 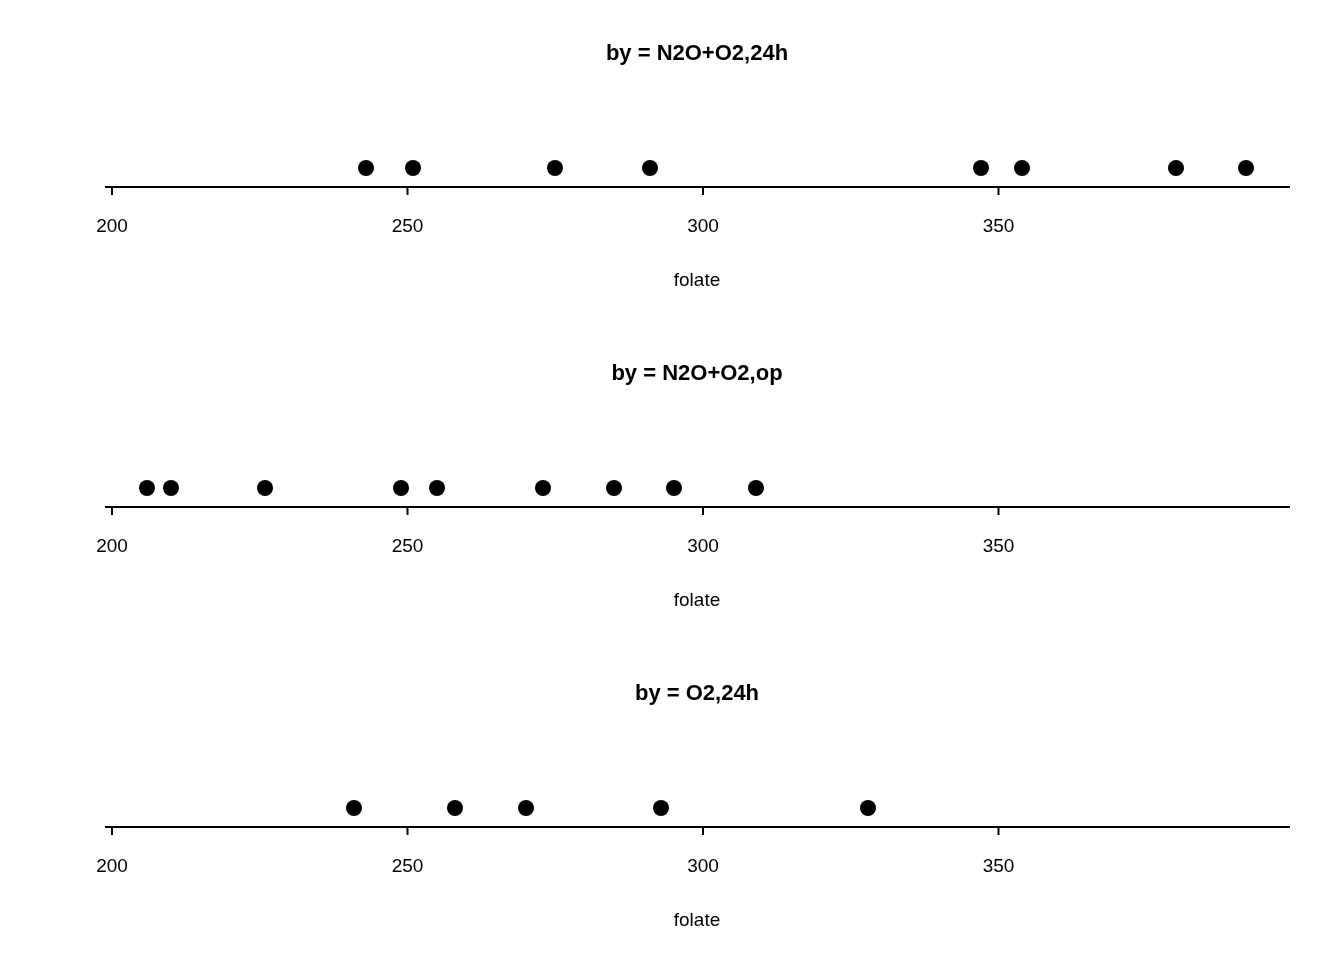 I want to click on chart-title: by = N2O+O2,op, so click(x=697, y=372).